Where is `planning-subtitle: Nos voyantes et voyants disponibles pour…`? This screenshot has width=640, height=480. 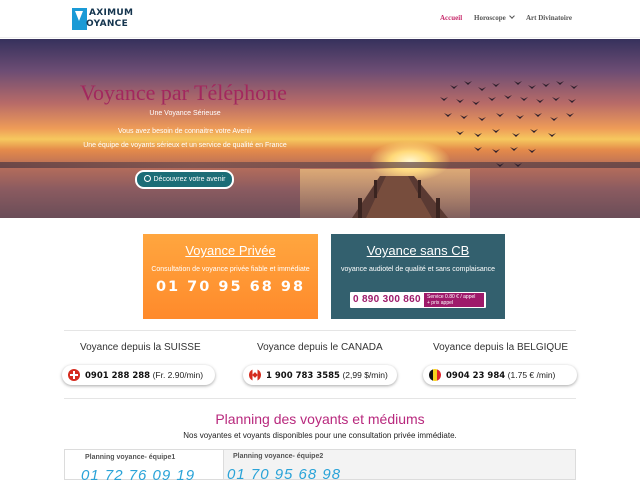 planning-subtitle: Nos voyantes et voyants disponibles pour… is located at coordinates (320, 435).